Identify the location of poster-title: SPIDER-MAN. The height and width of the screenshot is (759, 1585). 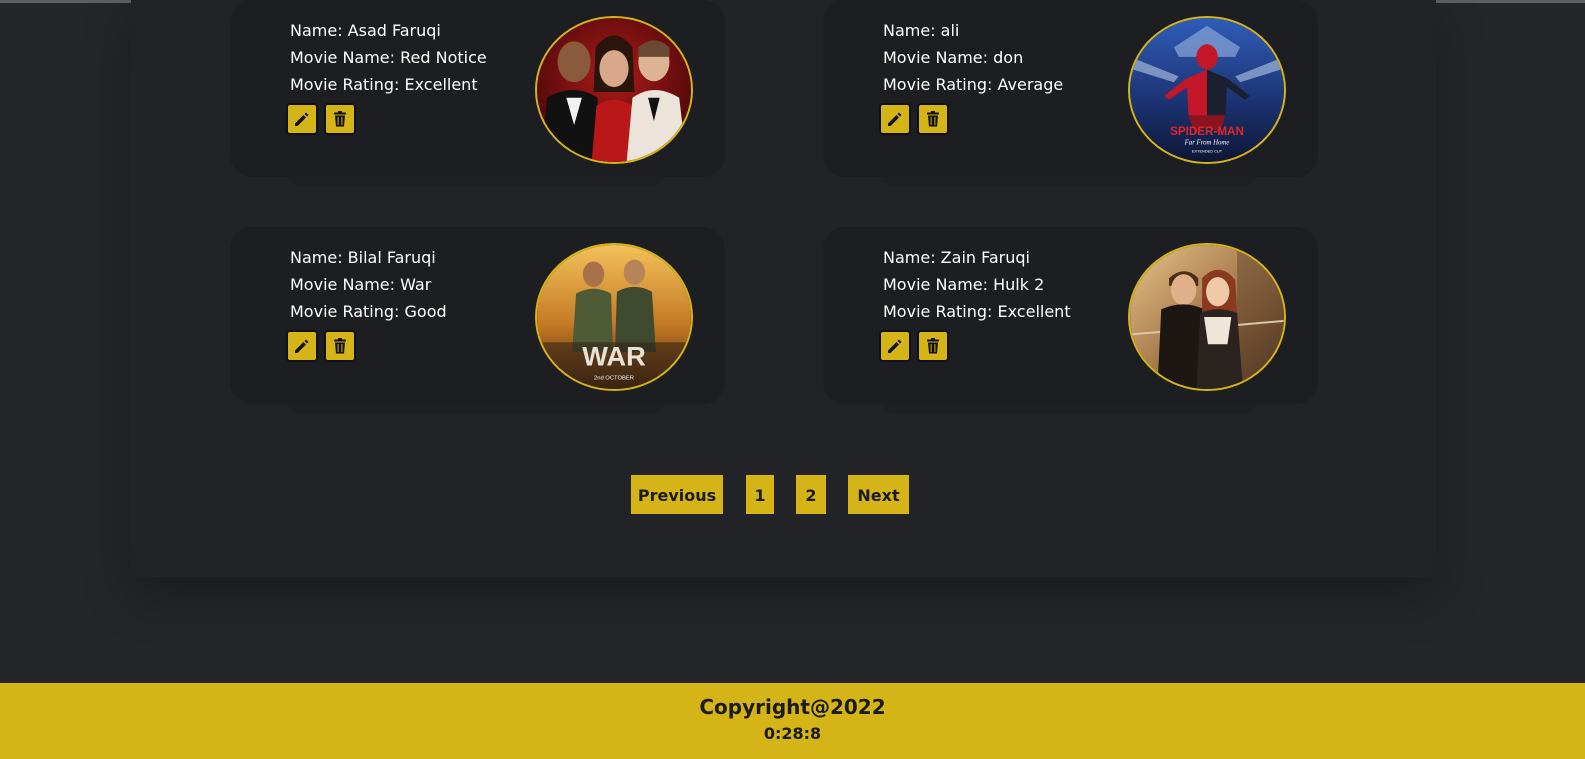
(1207, 131).